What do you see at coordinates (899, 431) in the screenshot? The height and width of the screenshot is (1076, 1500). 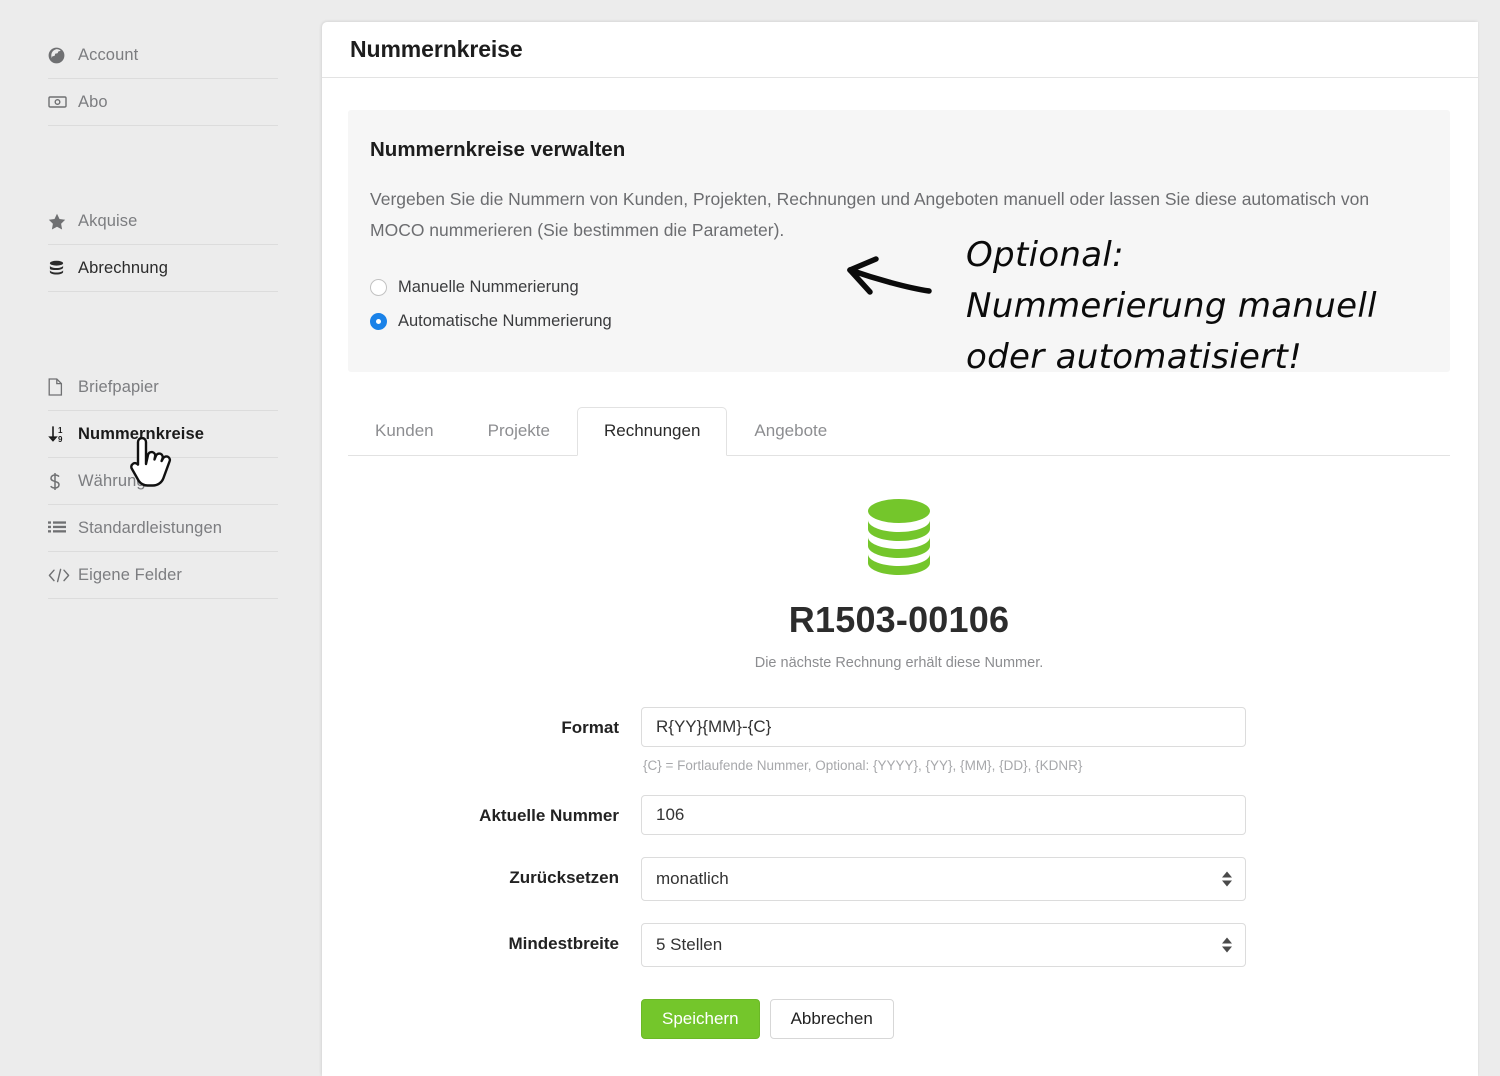 I see `tab-bar: Kunden Projekte Rechnungen Angebote` at bounding box center [899, 431].